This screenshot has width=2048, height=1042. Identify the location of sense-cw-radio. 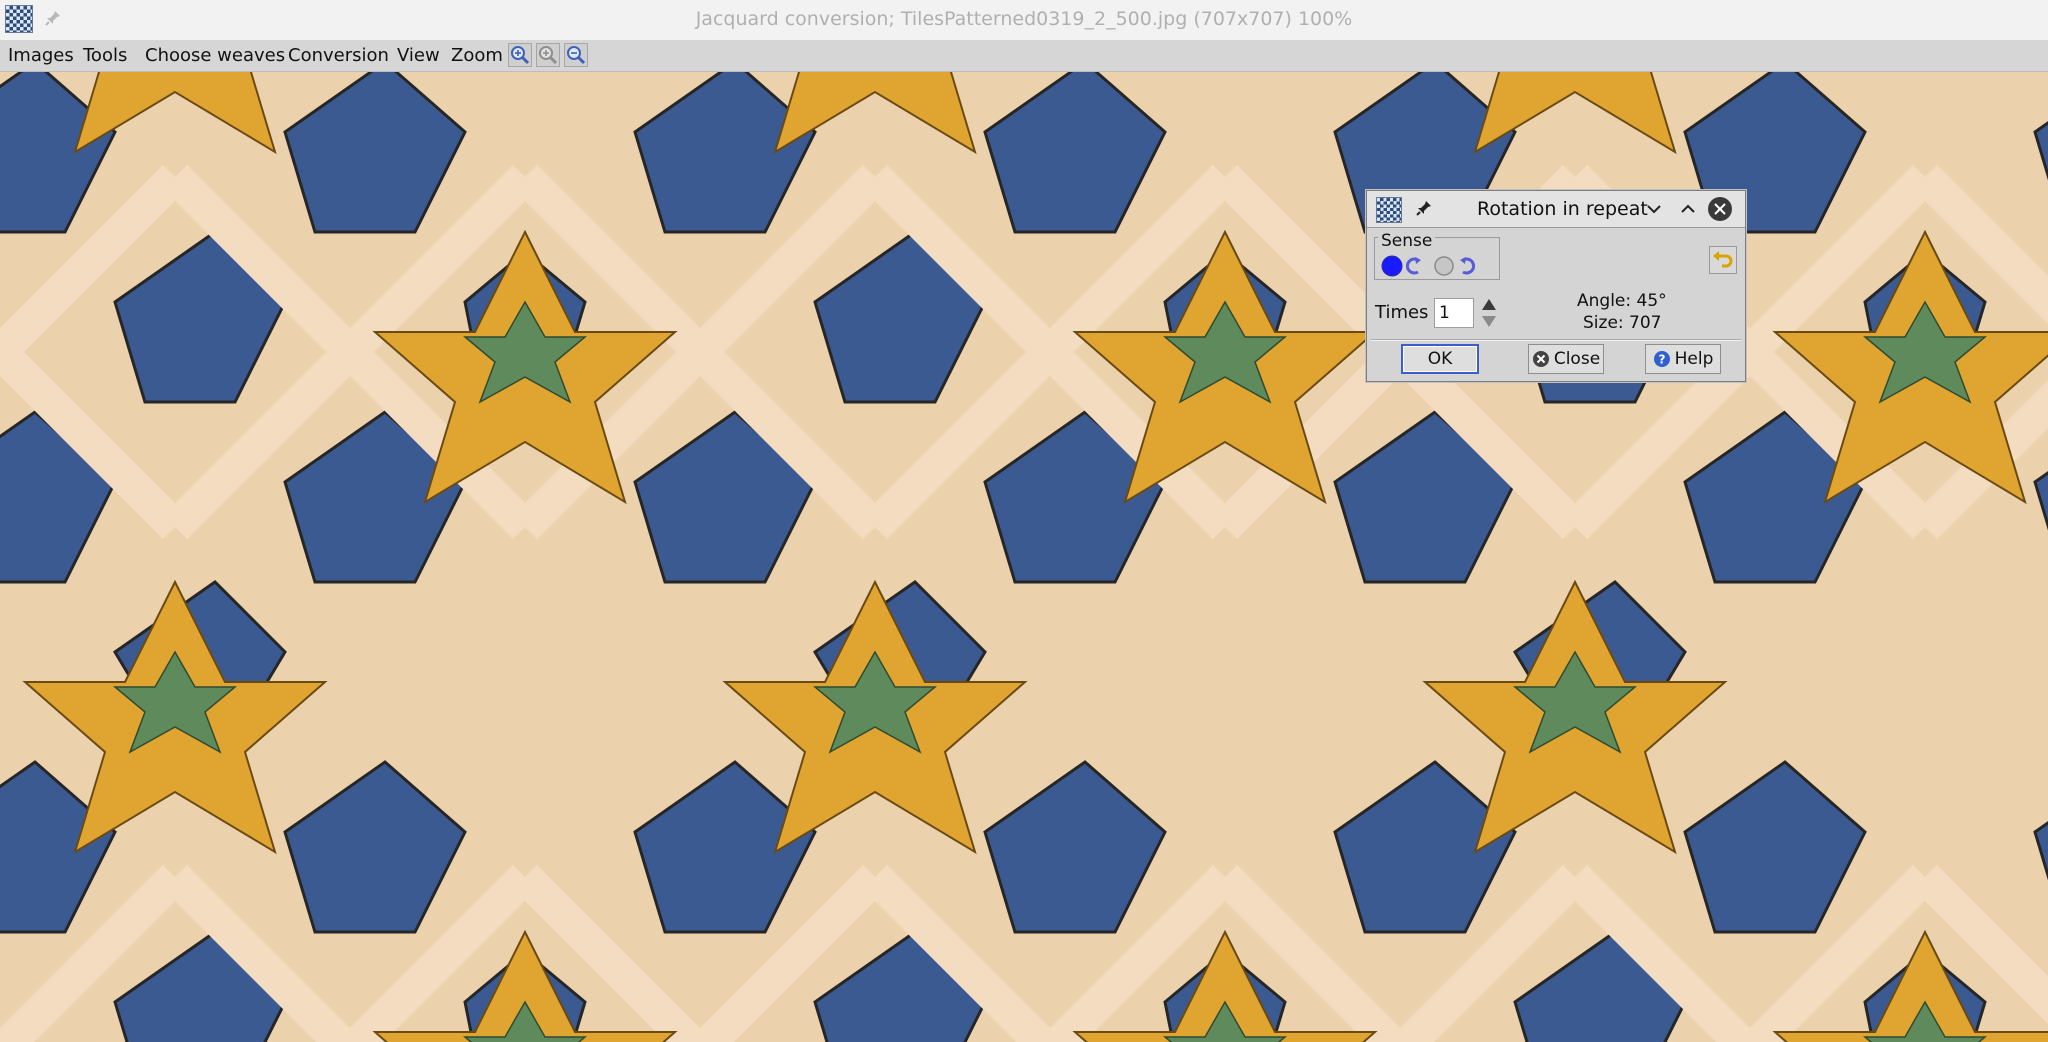
(1444, 266).